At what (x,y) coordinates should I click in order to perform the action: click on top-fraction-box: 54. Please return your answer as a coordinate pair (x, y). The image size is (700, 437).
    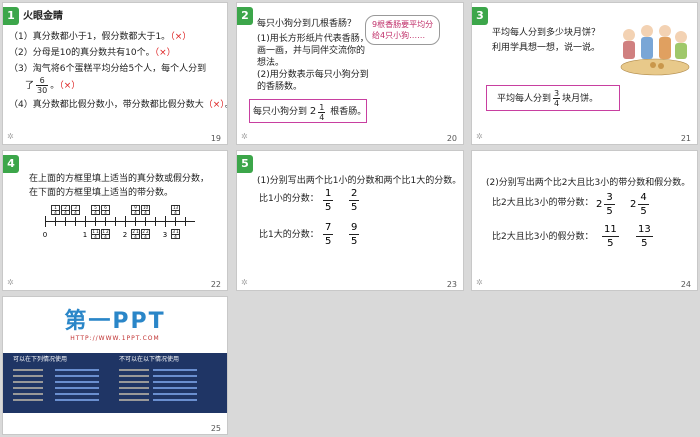
    Looking at the image, I should click on (95, 210).